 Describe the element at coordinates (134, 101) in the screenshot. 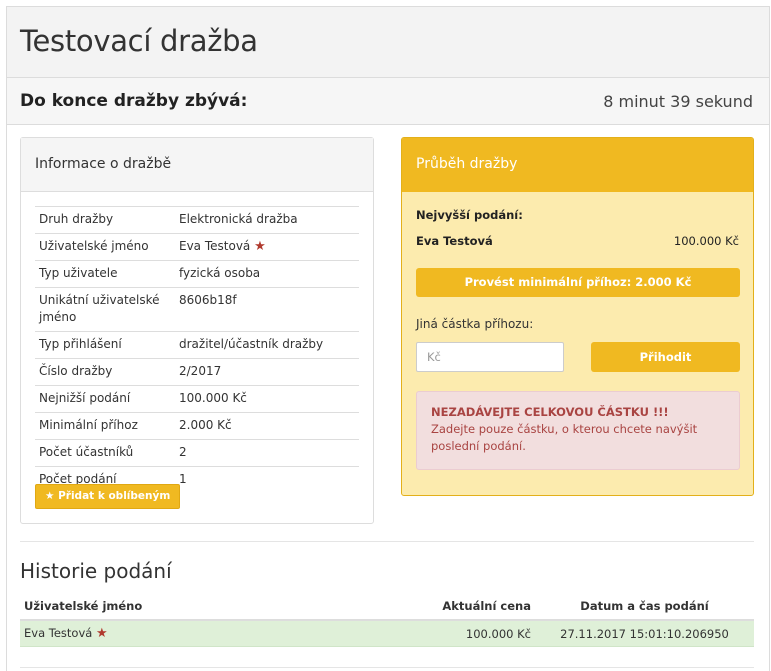

I see `countdown-label: Do konce dražby zbývá:` at that location.